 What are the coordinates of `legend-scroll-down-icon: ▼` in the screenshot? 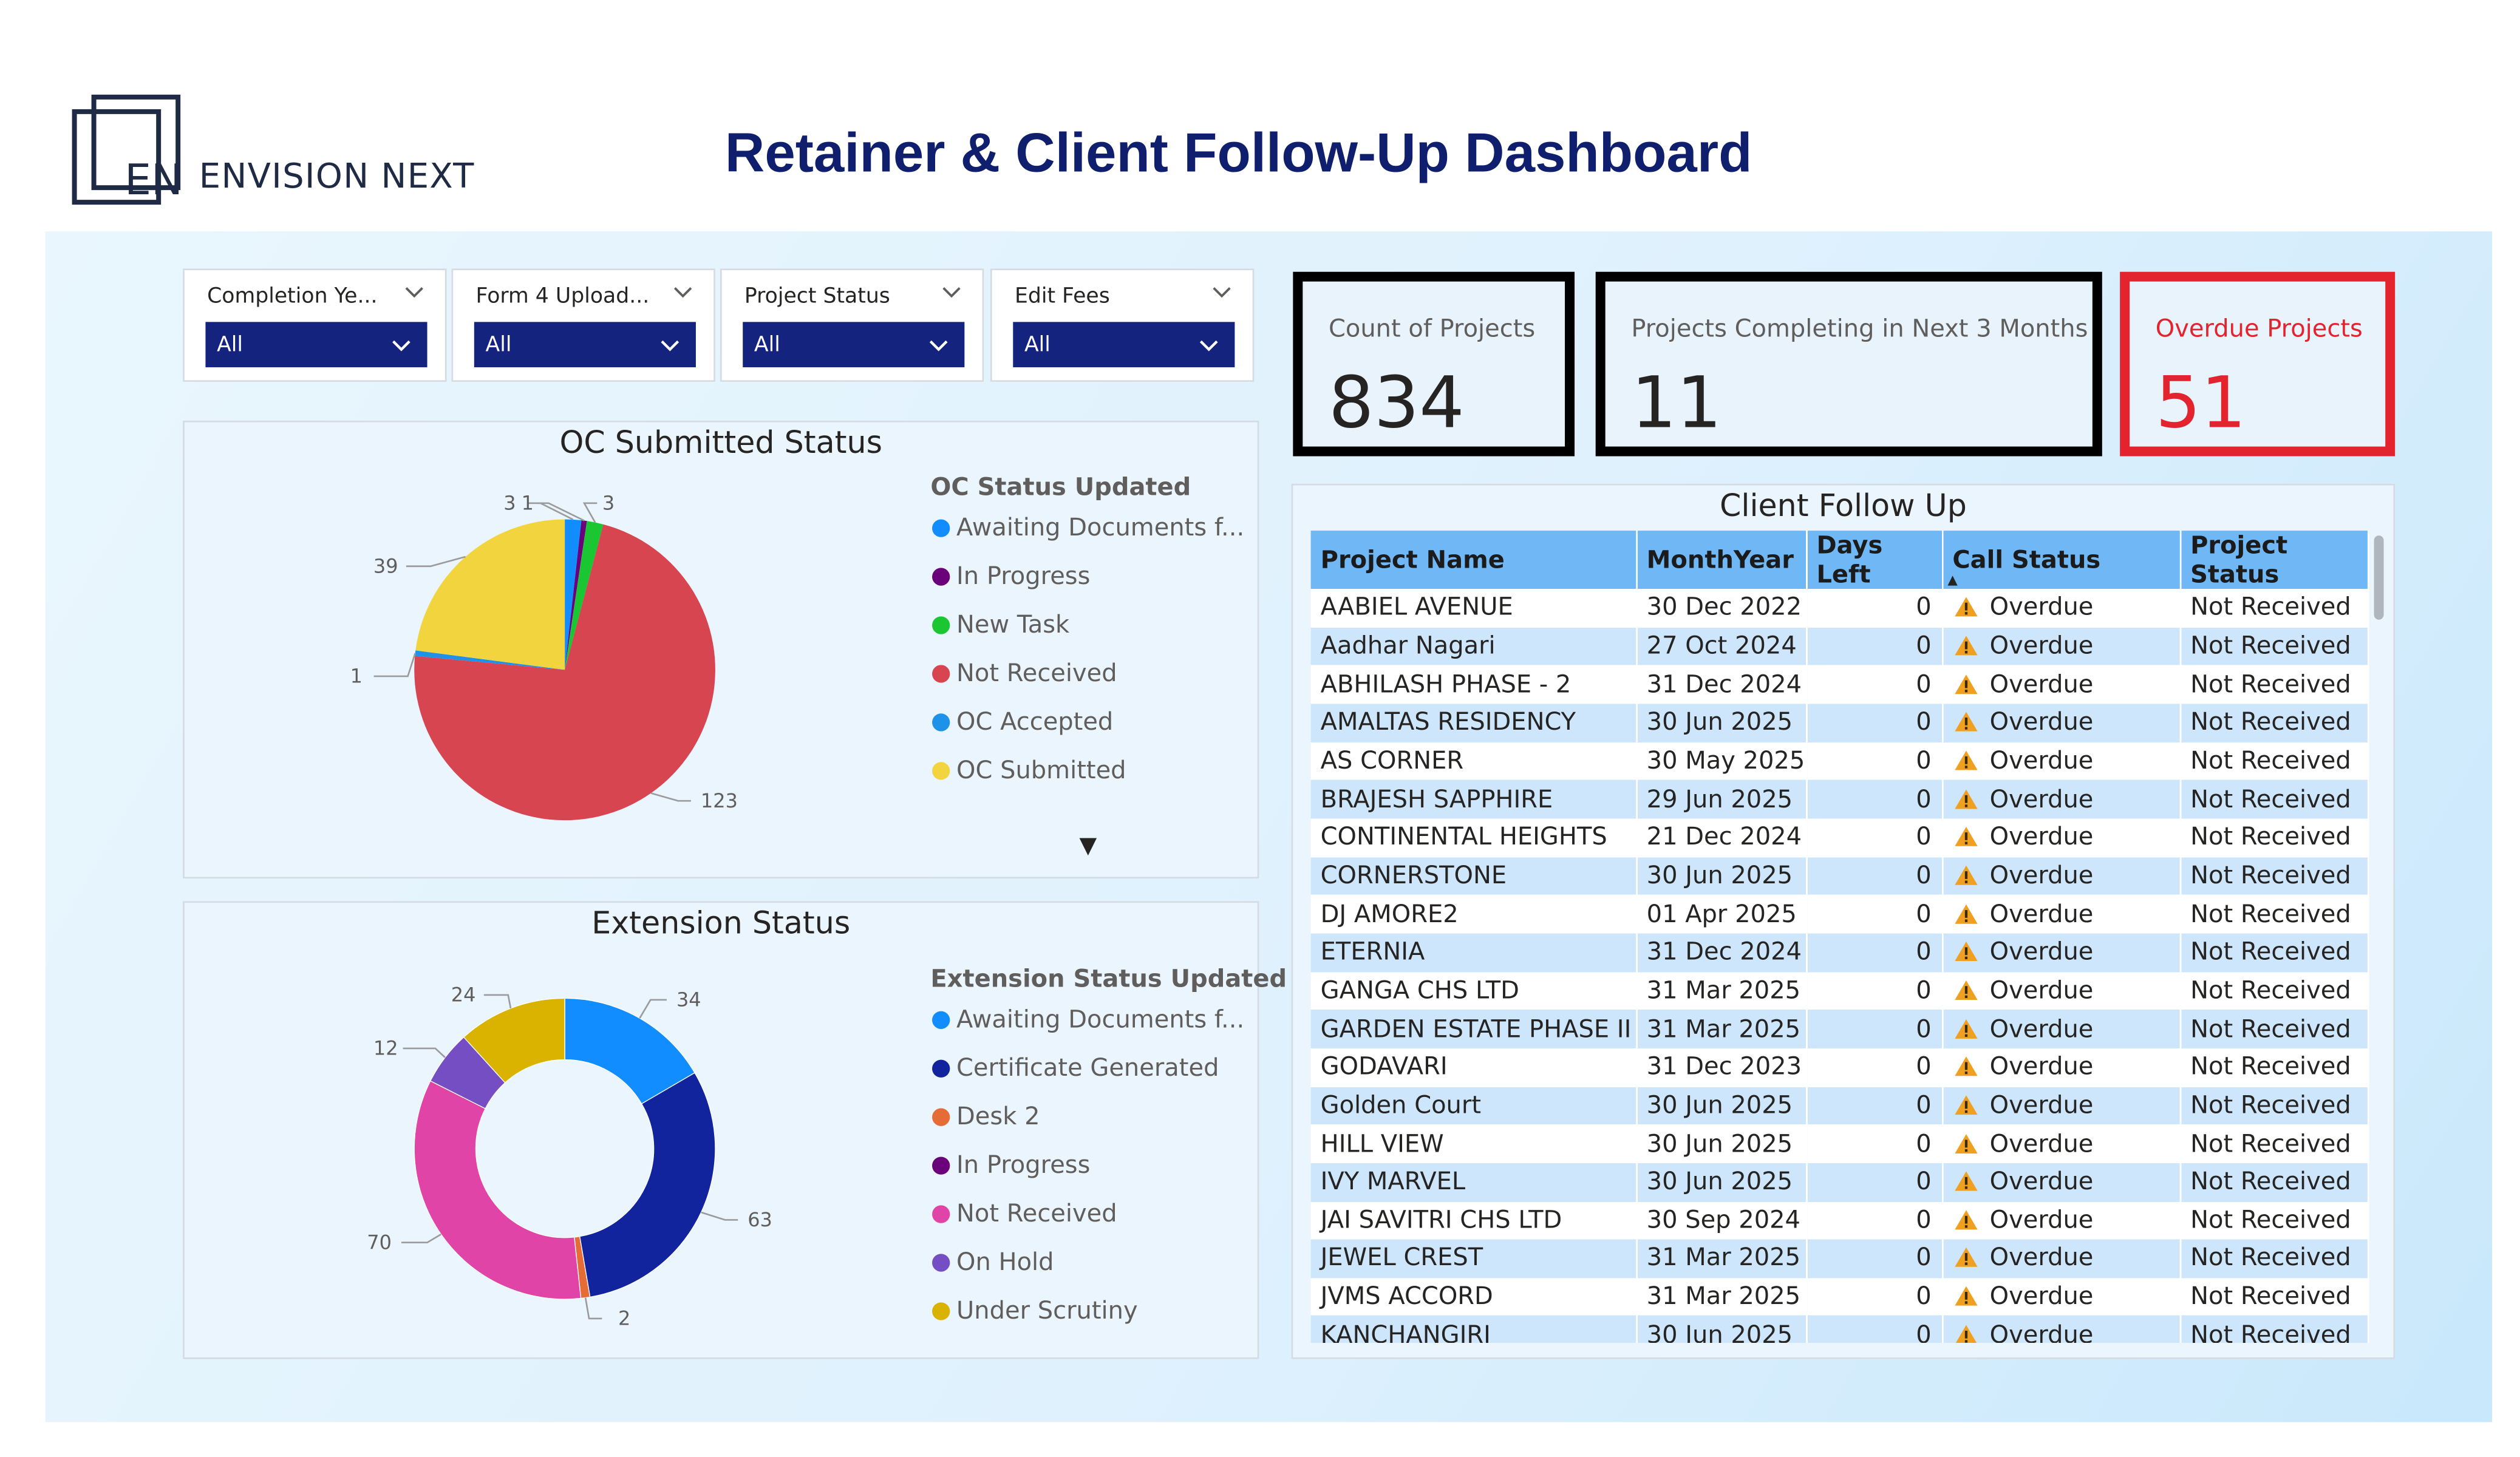 It's located at (1088, 846).